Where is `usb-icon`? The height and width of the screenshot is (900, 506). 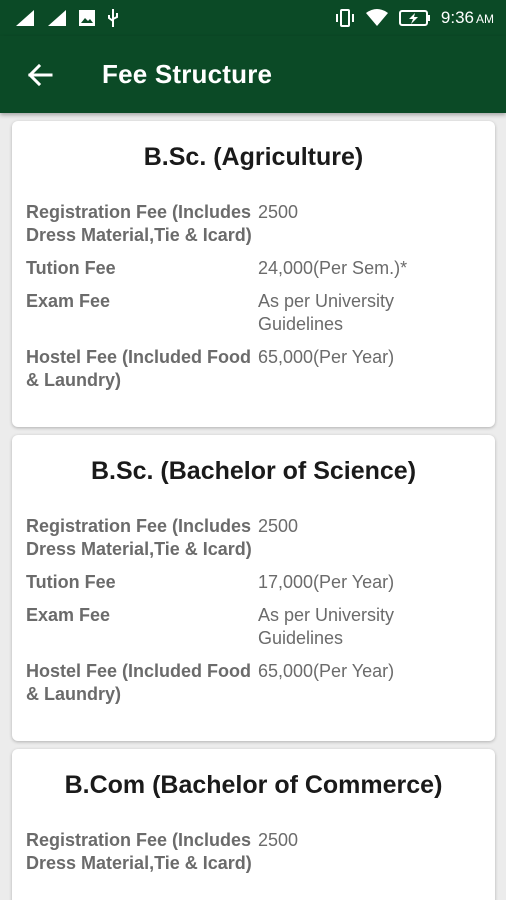 usb-icon is located at coordinates (113, 18).